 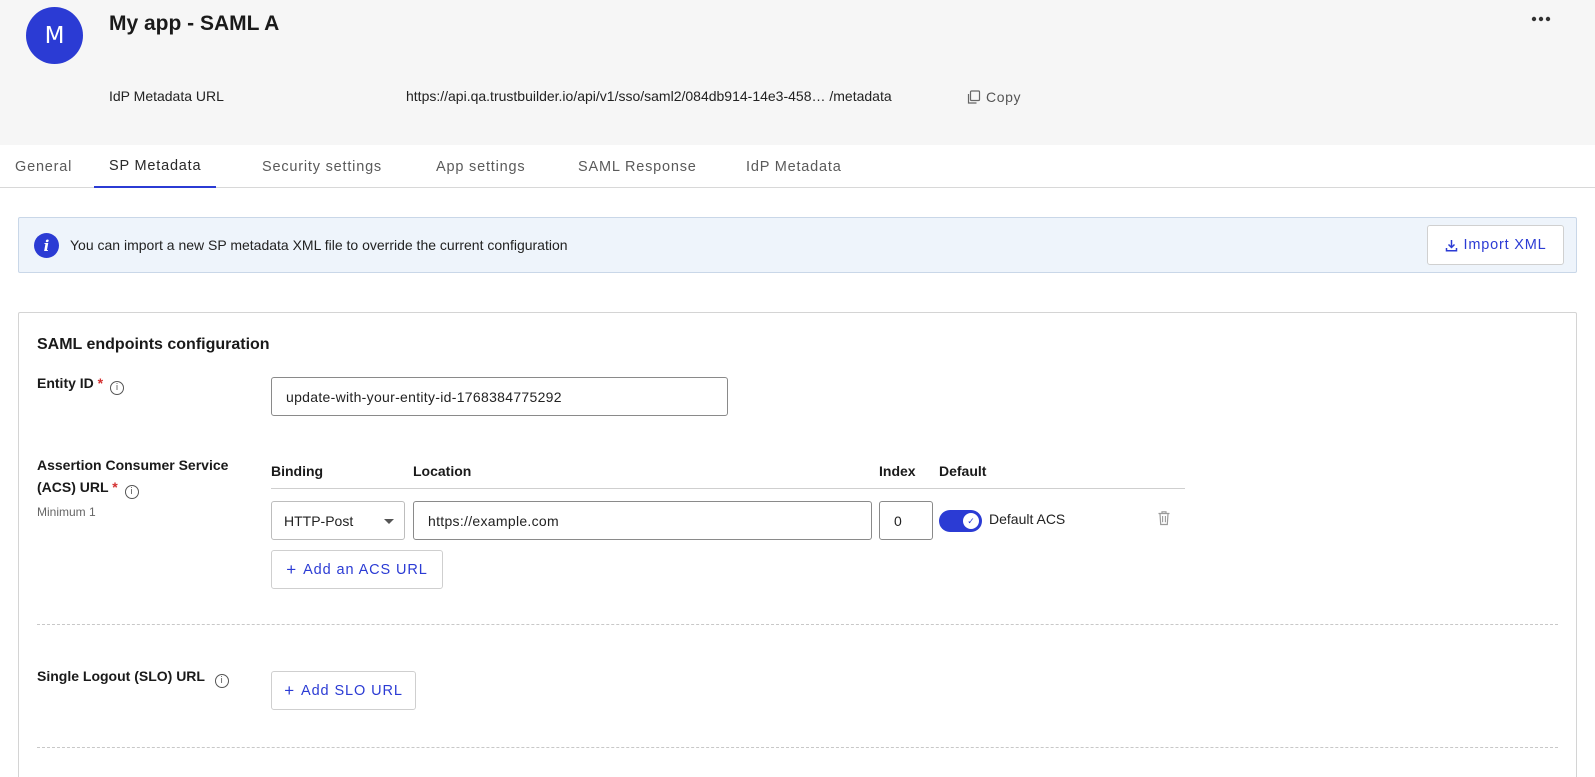 I want to click on import-xml-label: Import XML, so click(x=1505, y=245).